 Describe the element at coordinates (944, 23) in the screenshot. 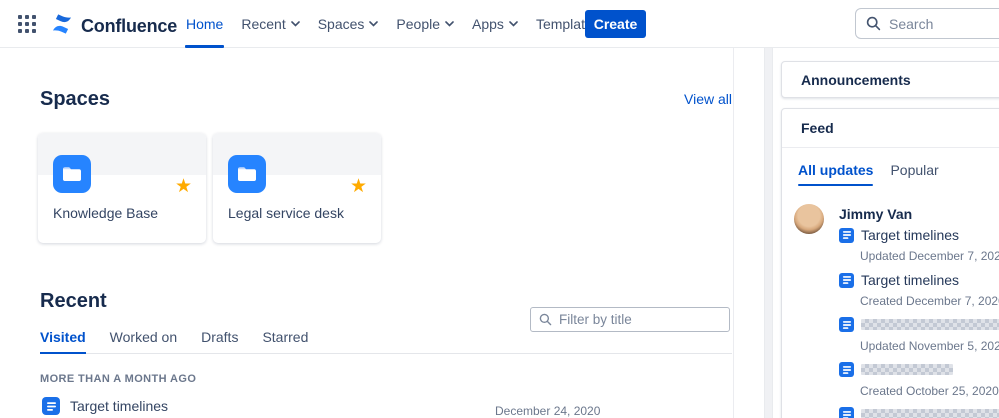

I see `search-input` at that location.